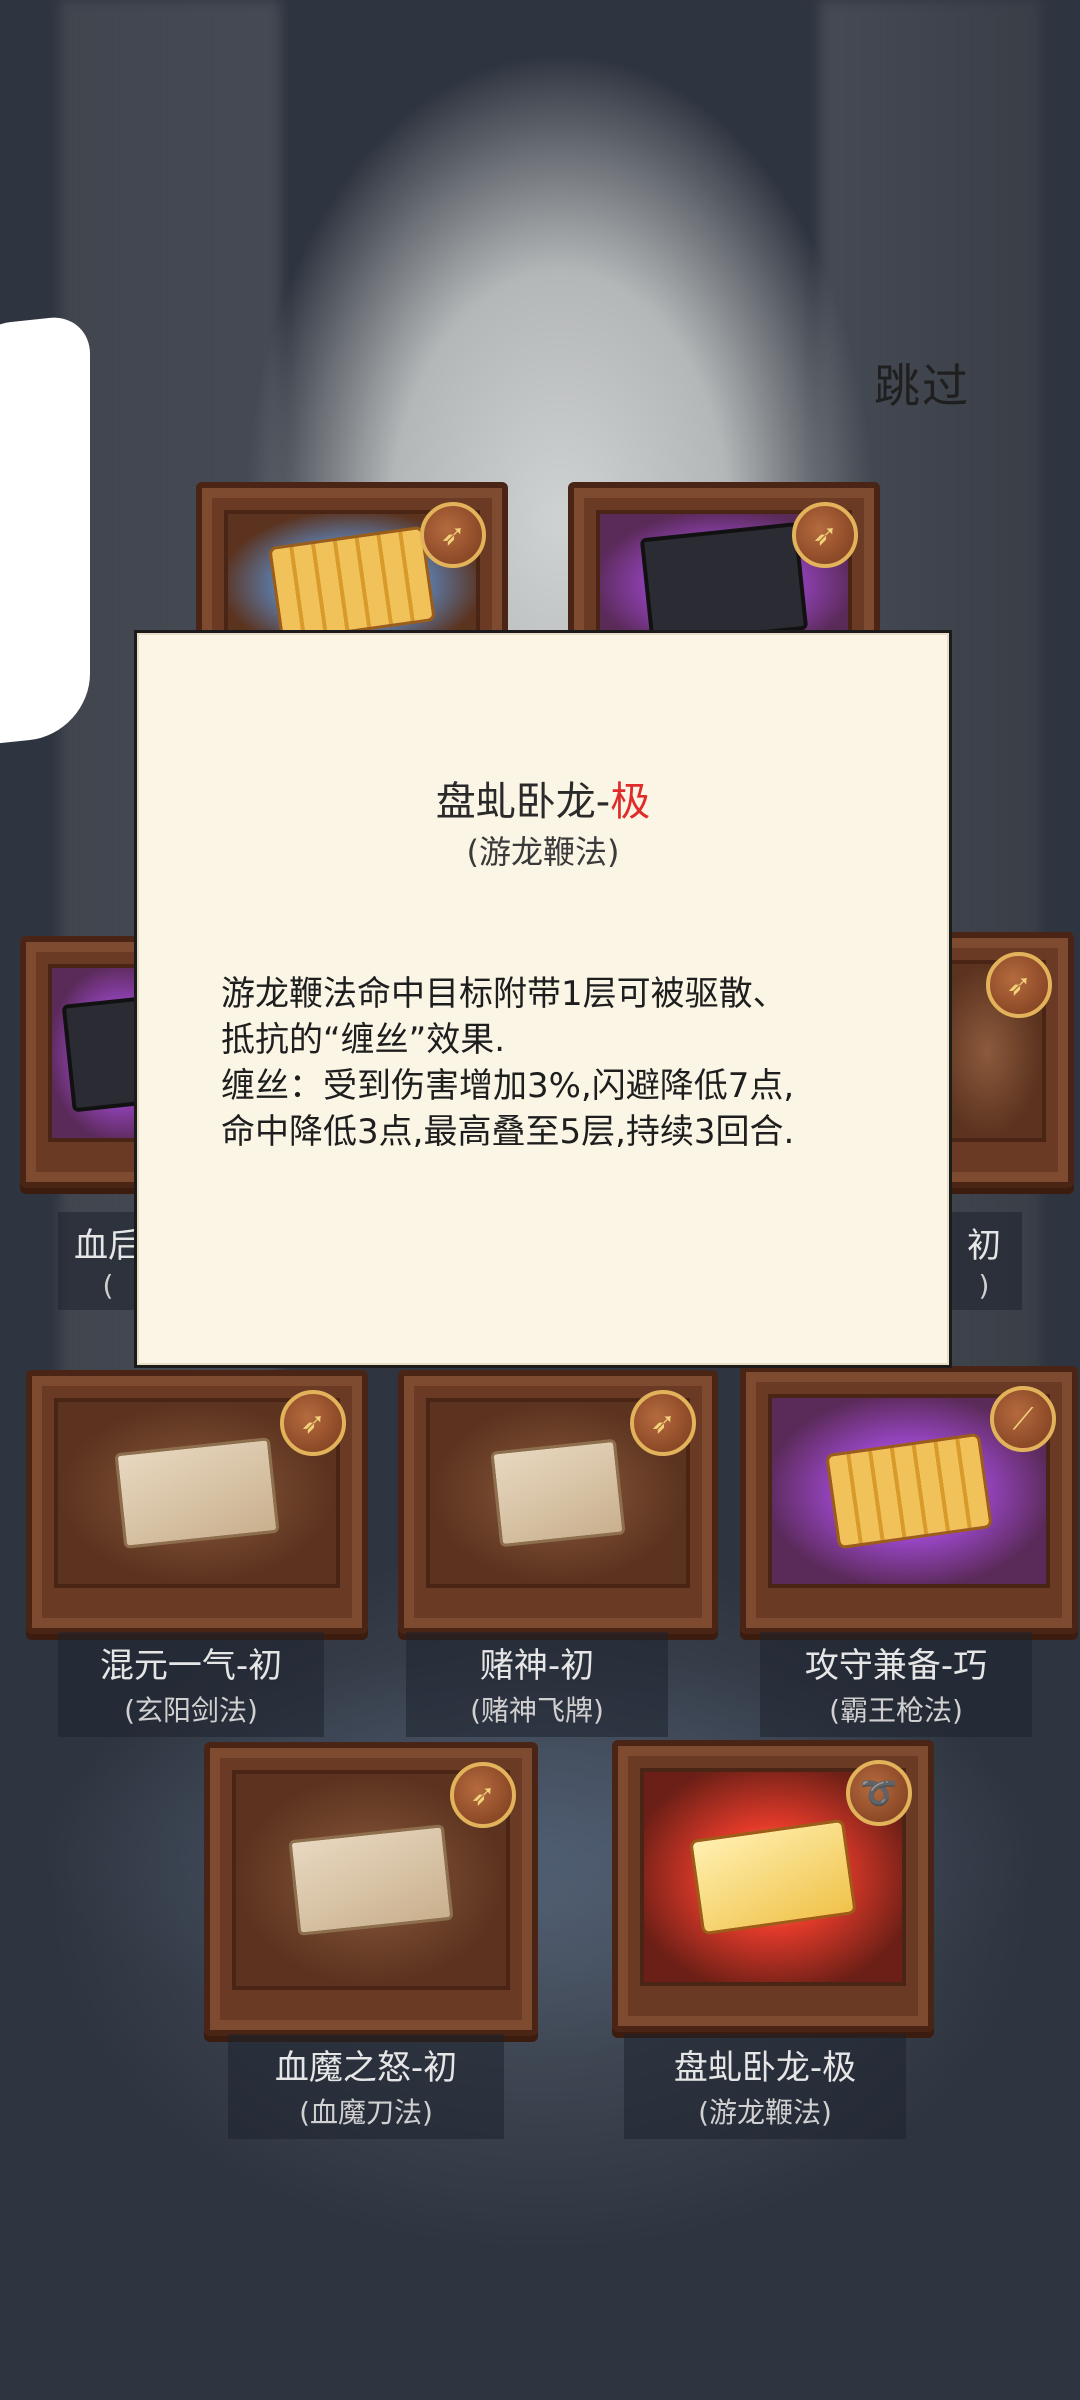  What do you see at coordinates (630, 802) in the screenshot?
I see `modal-title-grade: 极` at bounding box center [630, 802].